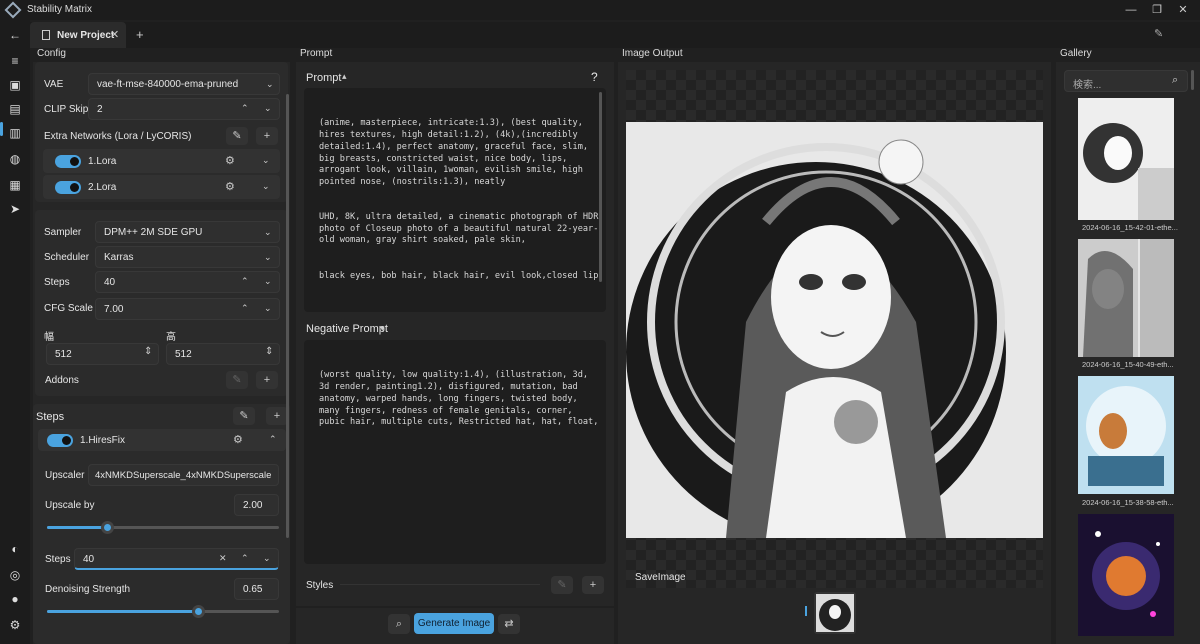  Describe the element at coordinates (267, 136) in the screenshot. I see `add-network-icon: +` at that location.